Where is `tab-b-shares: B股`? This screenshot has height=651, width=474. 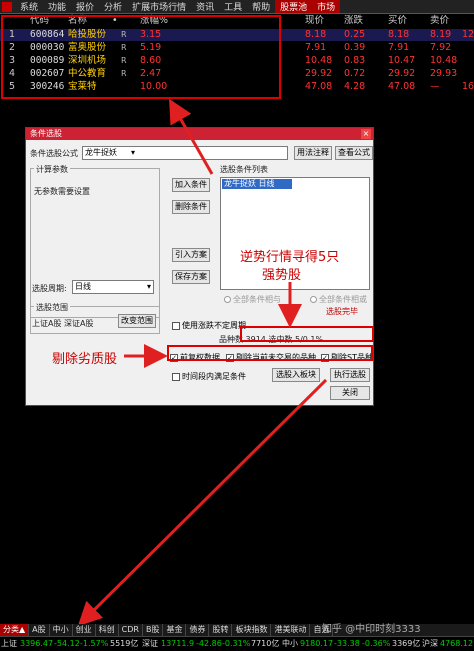 tab-b-shares: B股 is located at coordinates (153, 630).